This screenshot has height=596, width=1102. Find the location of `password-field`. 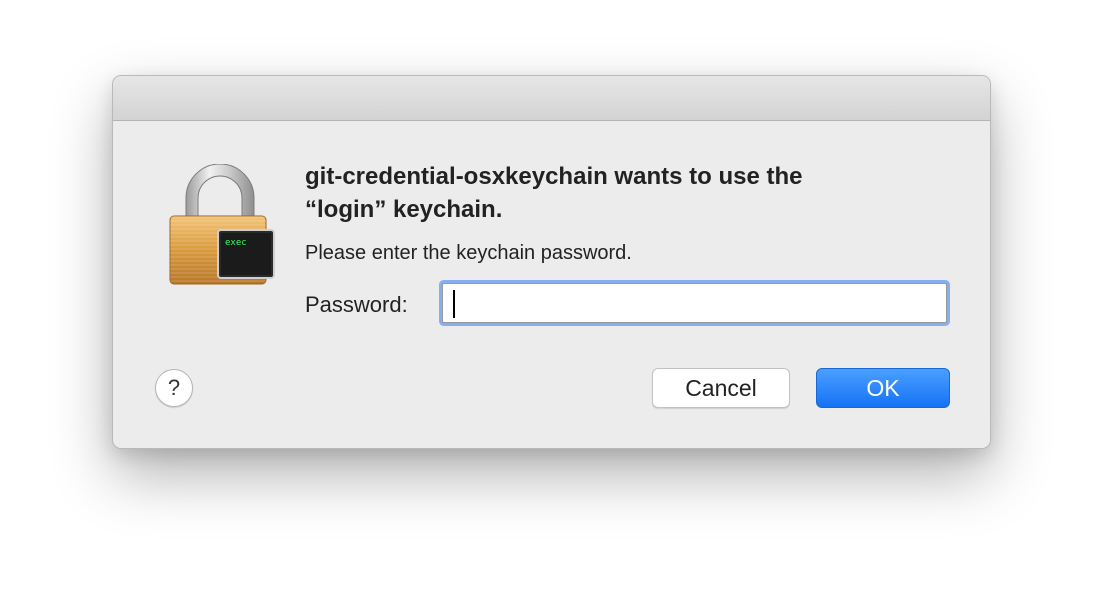

password-field is located at coordinates (694, 303).